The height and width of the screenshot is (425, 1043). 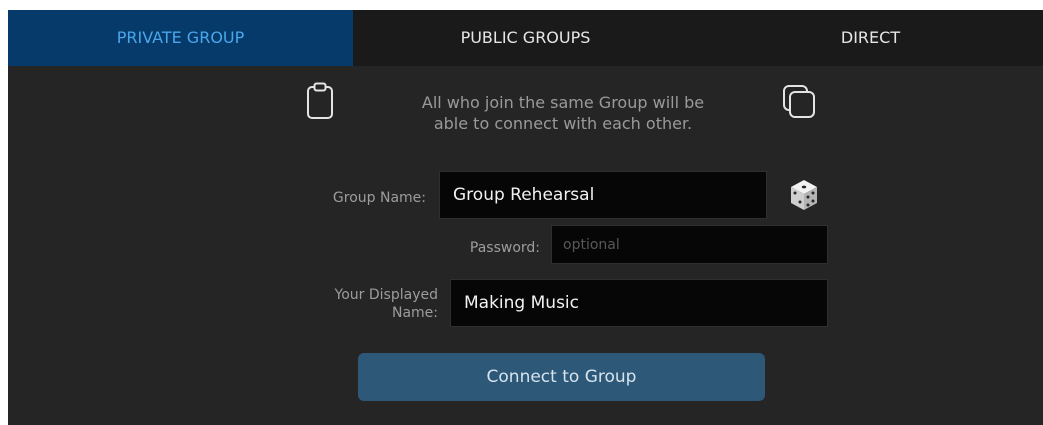 What do you see at coordinates (870, 38) in the screenshot?
I see `tab-direct: DIRECT` at bounding box center [870, 38].